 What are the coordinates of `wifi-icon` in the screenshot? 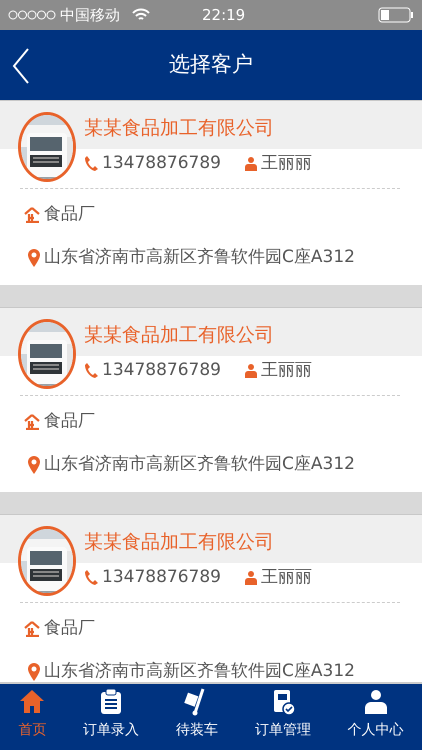 It's located at (141, 15).